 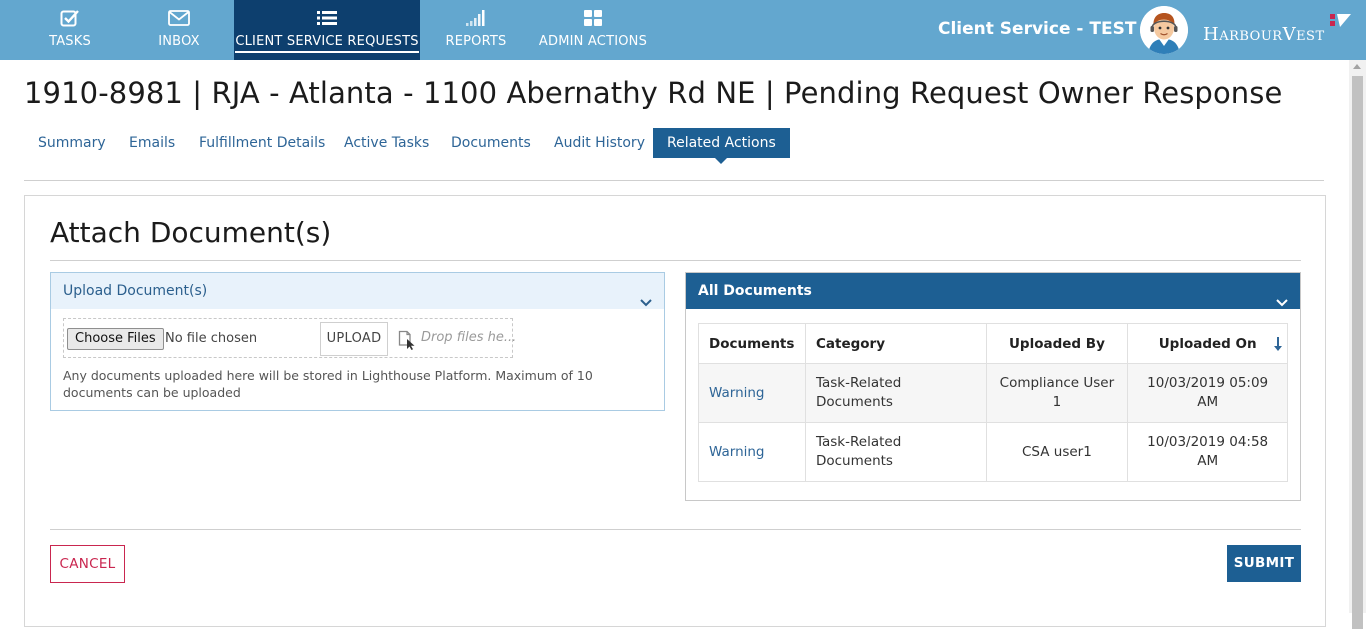 What do you see at coordinates (593, 41) in the screenshot?
I see `nav-admin-actions-label: ADMIN ACTIONS` at bounding box center [593, 41].